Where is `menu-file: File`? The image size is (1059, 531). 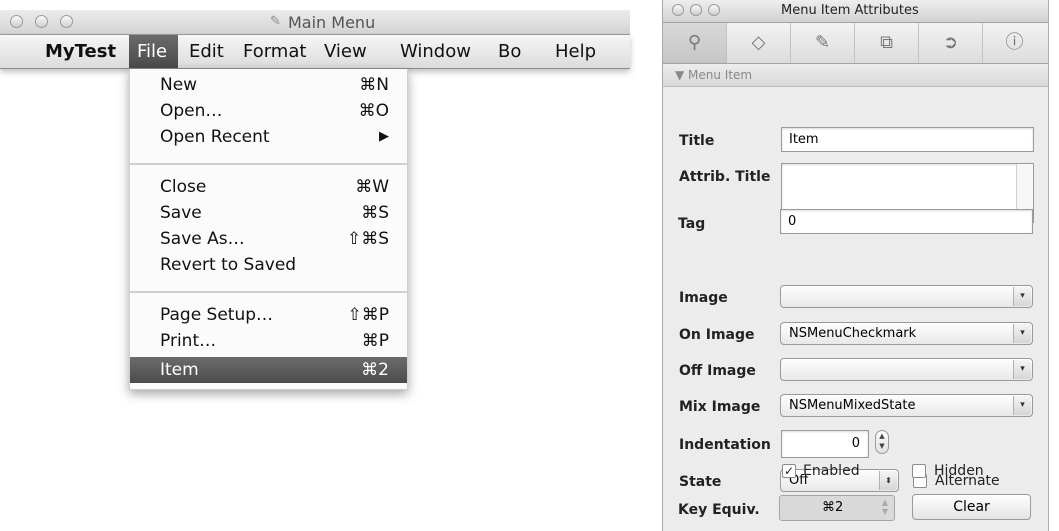 menu-file: File is located at coordinates (153, 51).